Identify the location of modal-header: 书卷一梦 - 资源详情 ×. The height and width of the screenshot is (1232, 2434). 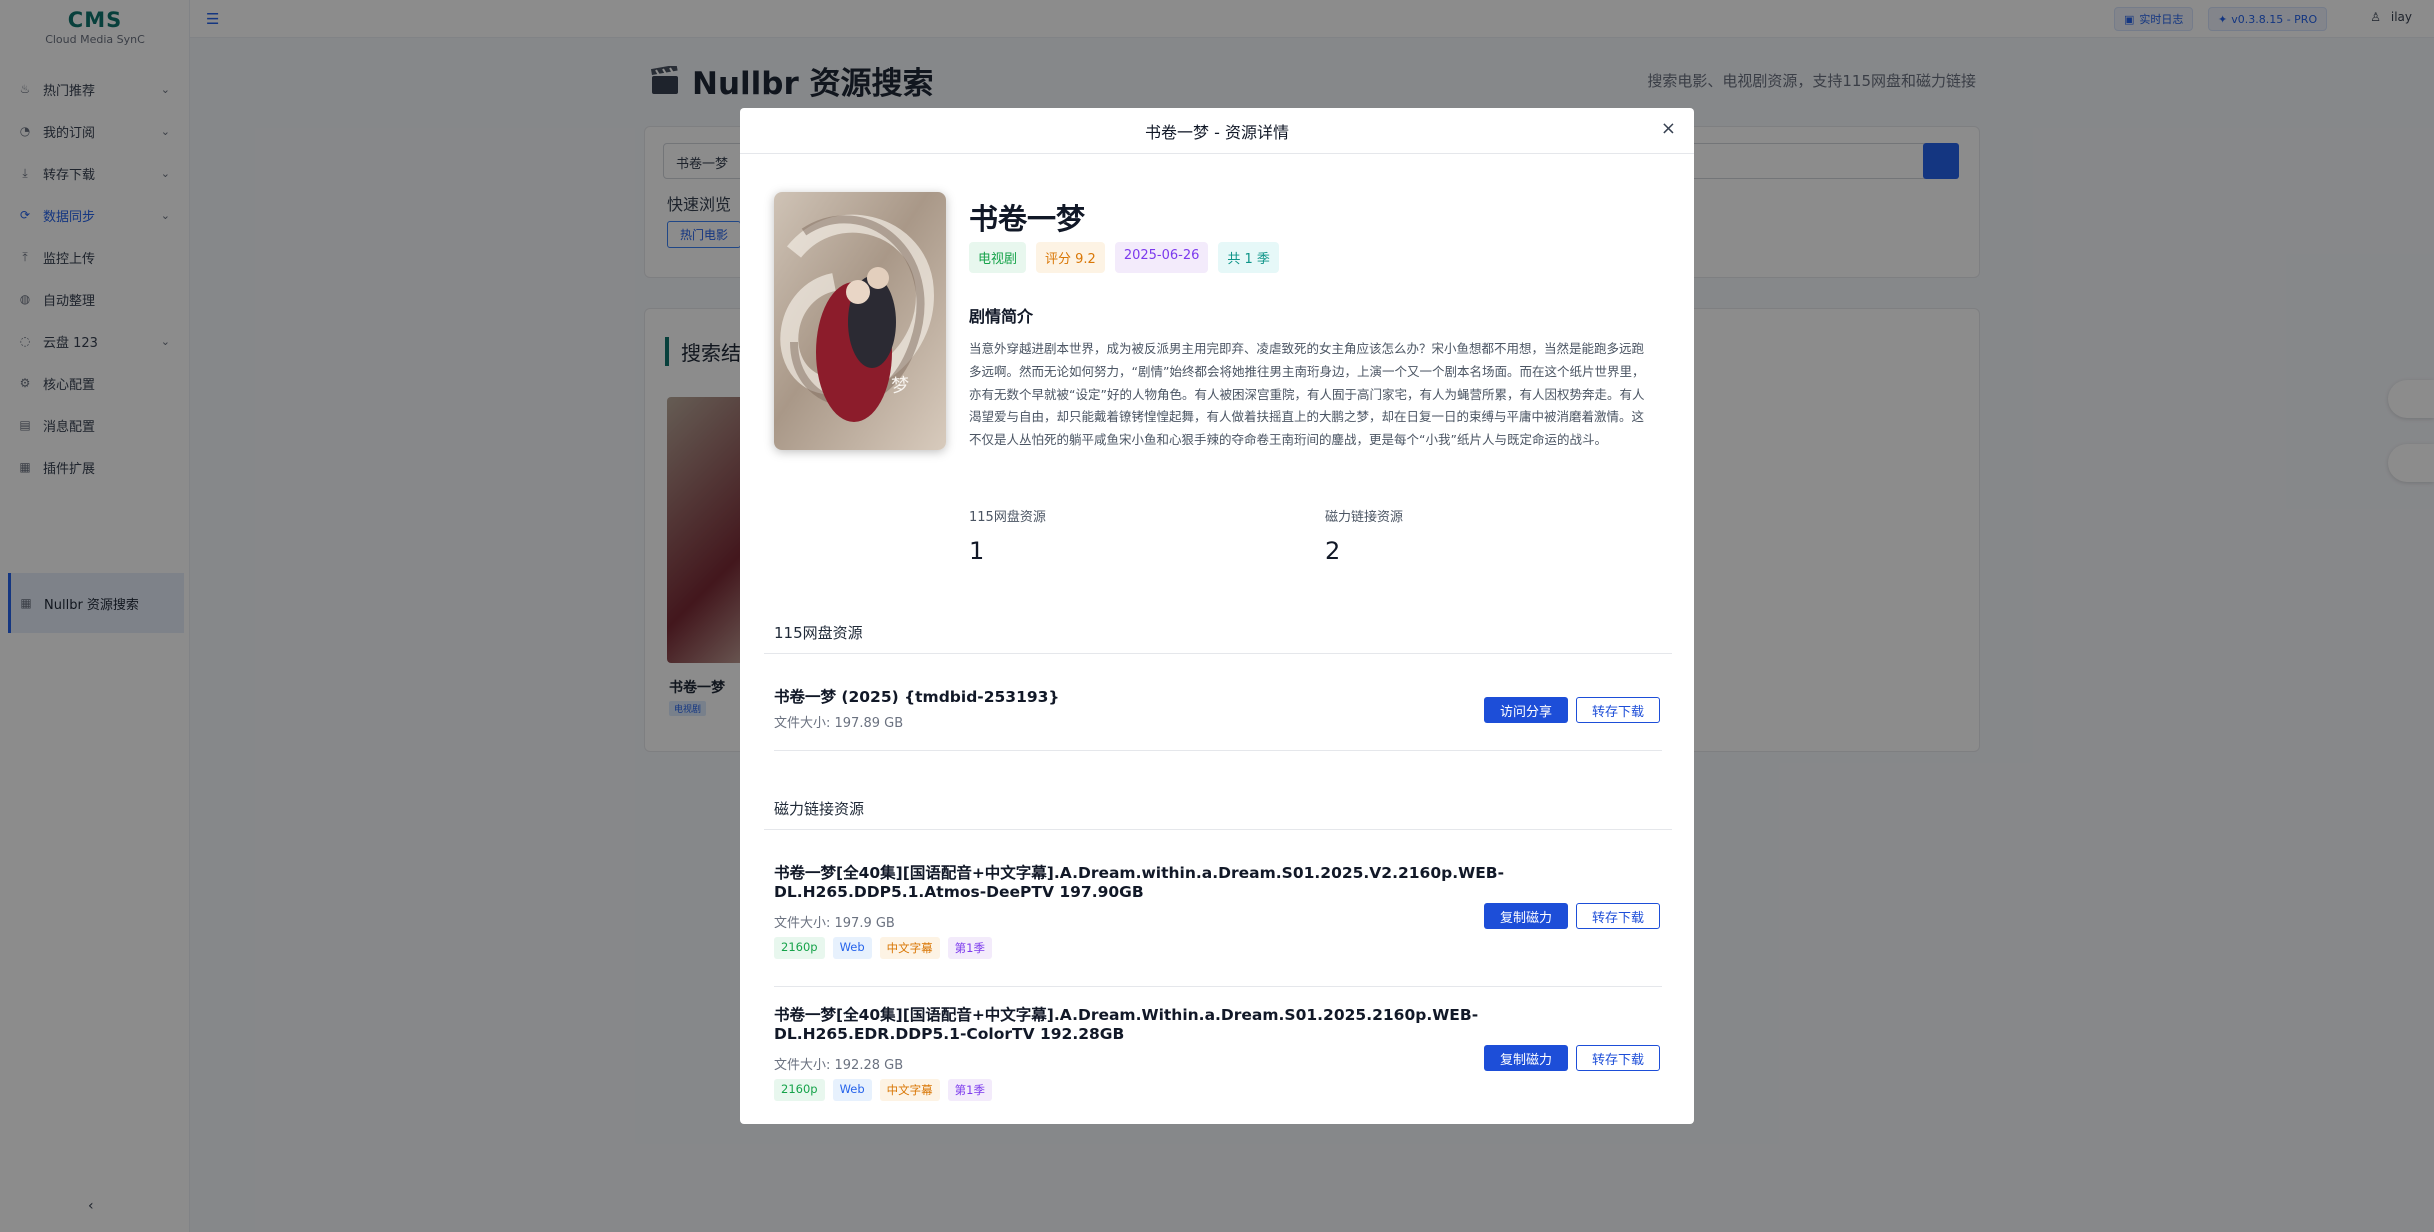
(1217, 131).